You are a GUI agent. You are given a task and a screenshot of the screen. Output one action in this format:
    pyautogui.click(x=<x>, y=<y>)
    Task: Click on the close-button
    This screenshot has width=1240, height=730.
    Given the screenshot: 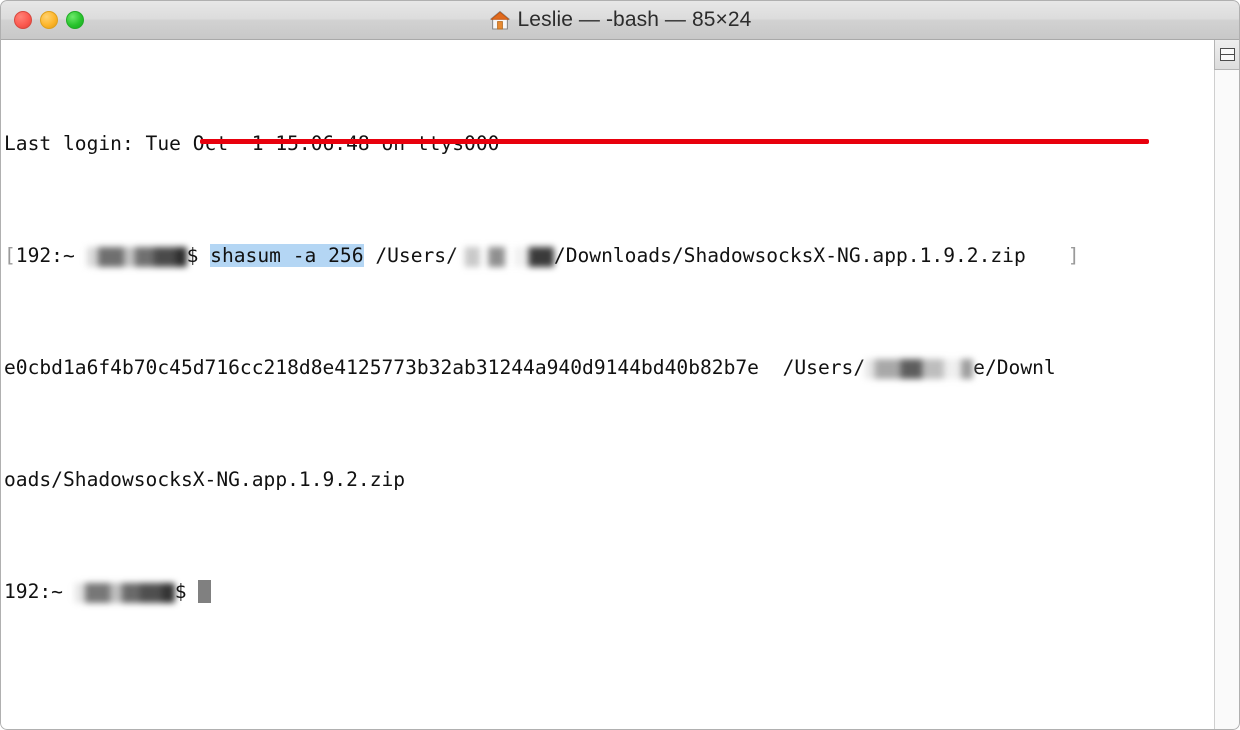 What is the action you would take?
    pyautogui.click(x=23, y=20)
    